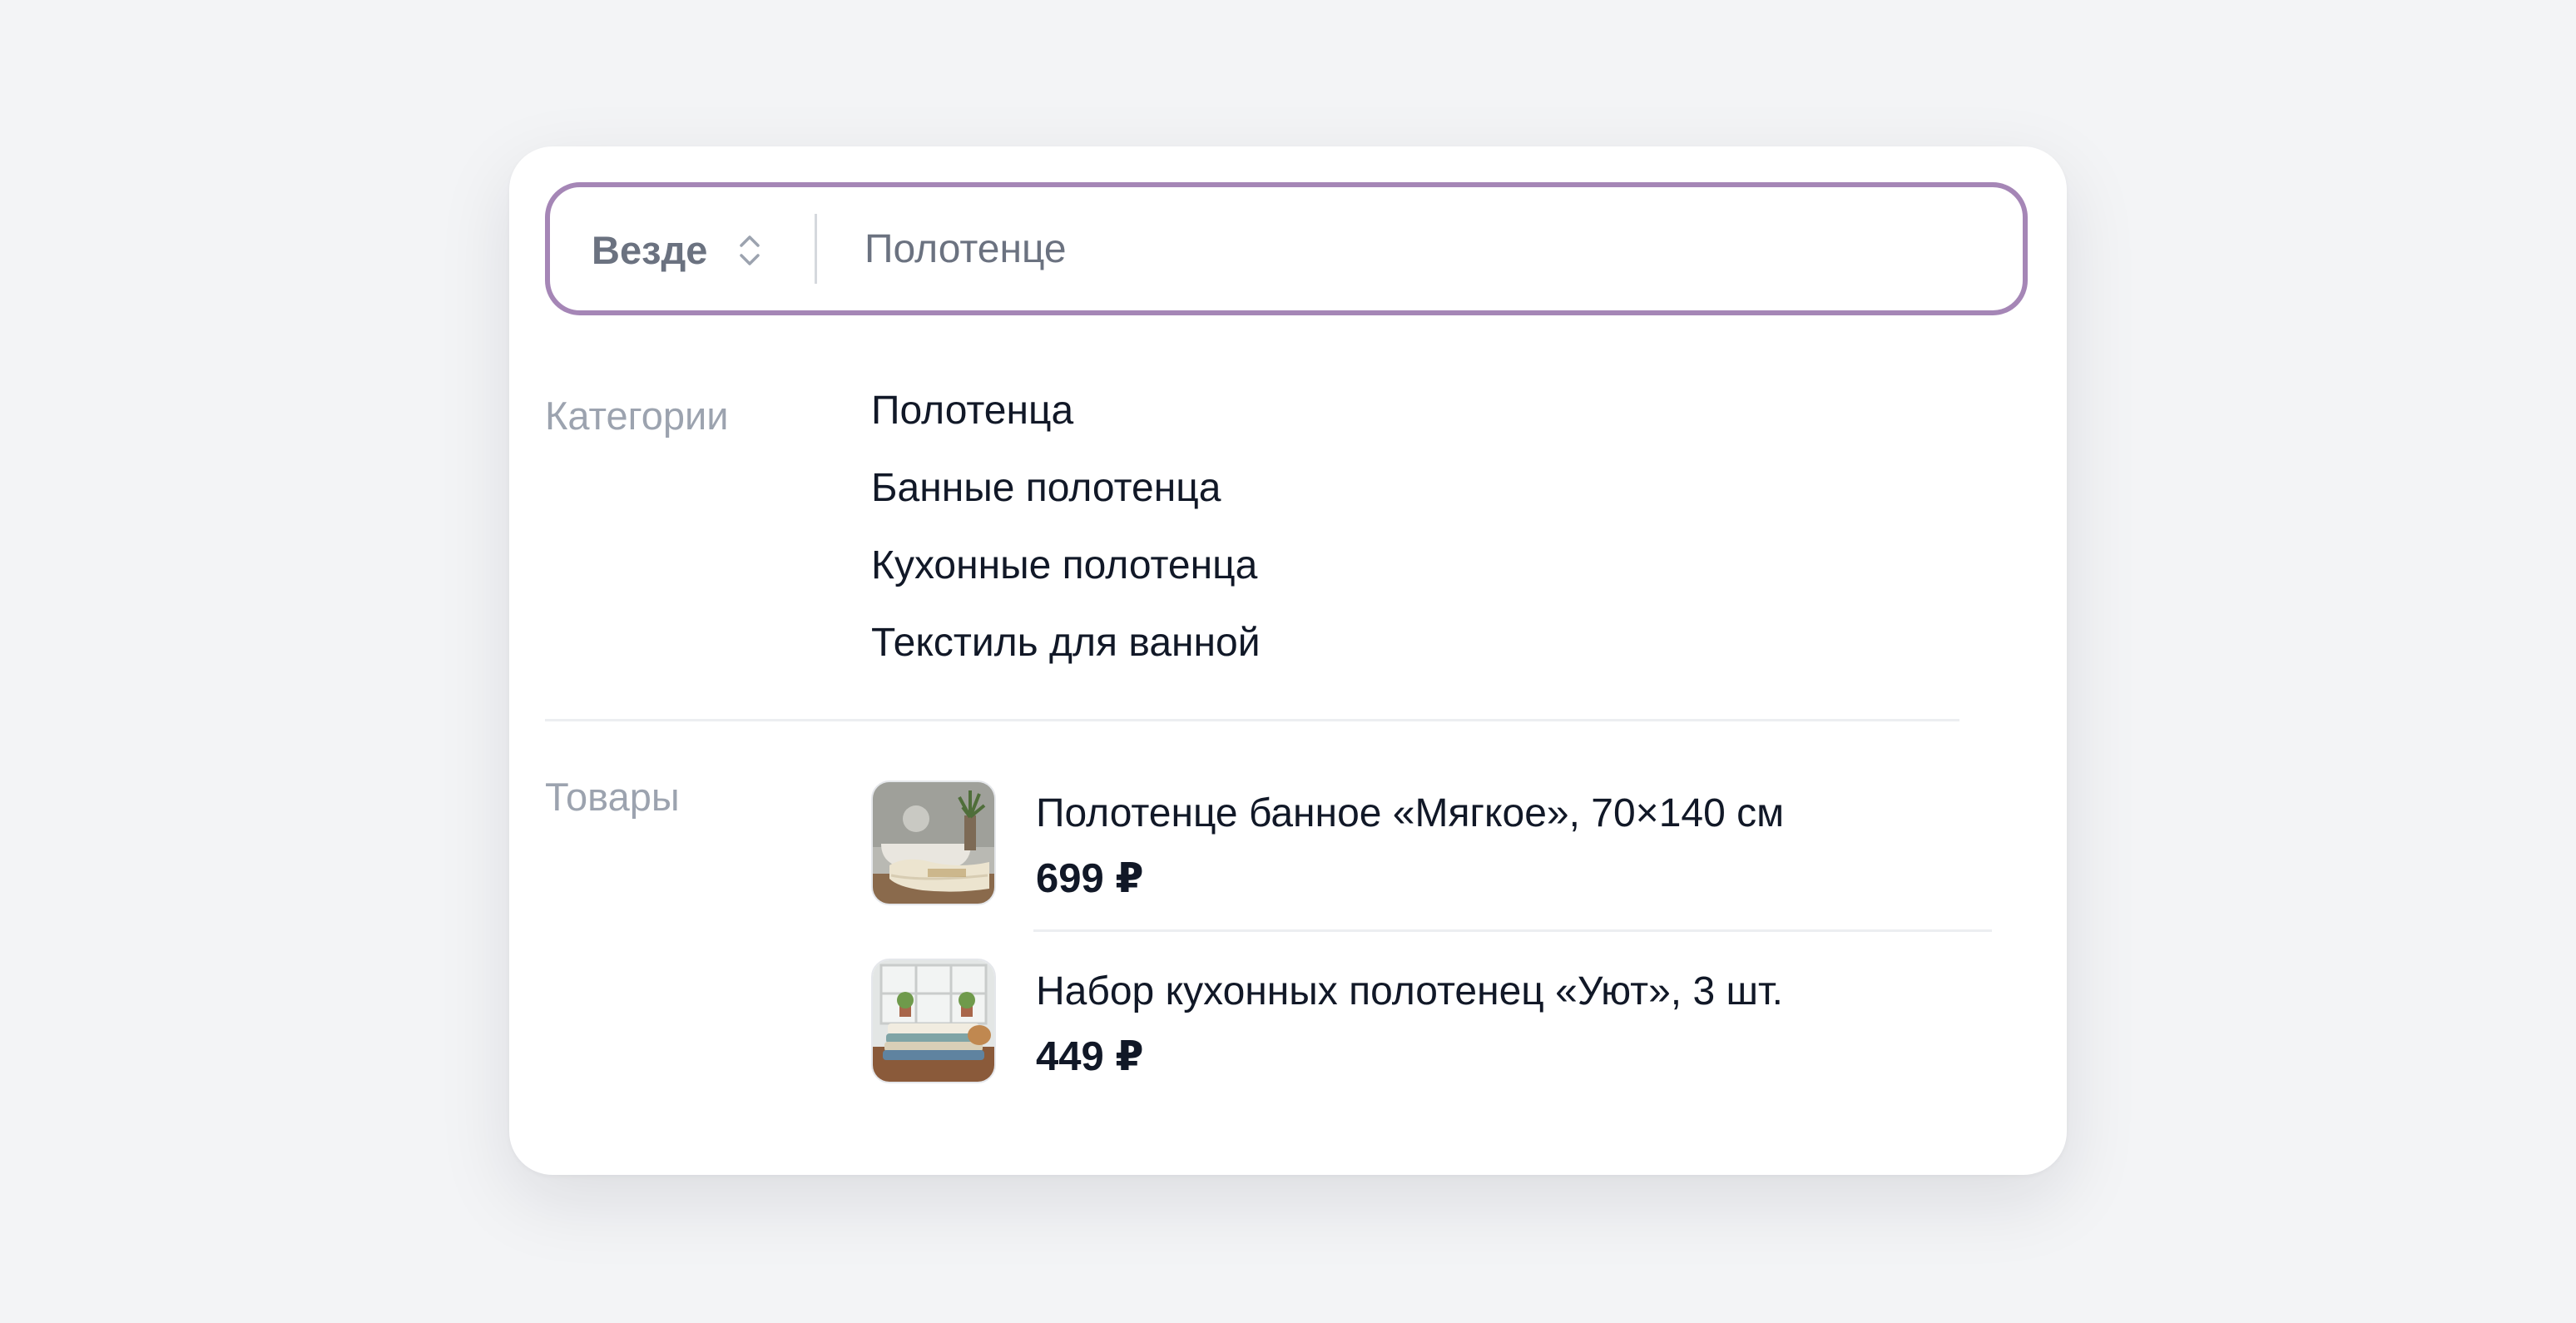 This screenshot has width=2576, height=1323. Describe the element at coordinates (1066, 426) in the screenshot. I see `category-item-towels: Полотенца` at that location.